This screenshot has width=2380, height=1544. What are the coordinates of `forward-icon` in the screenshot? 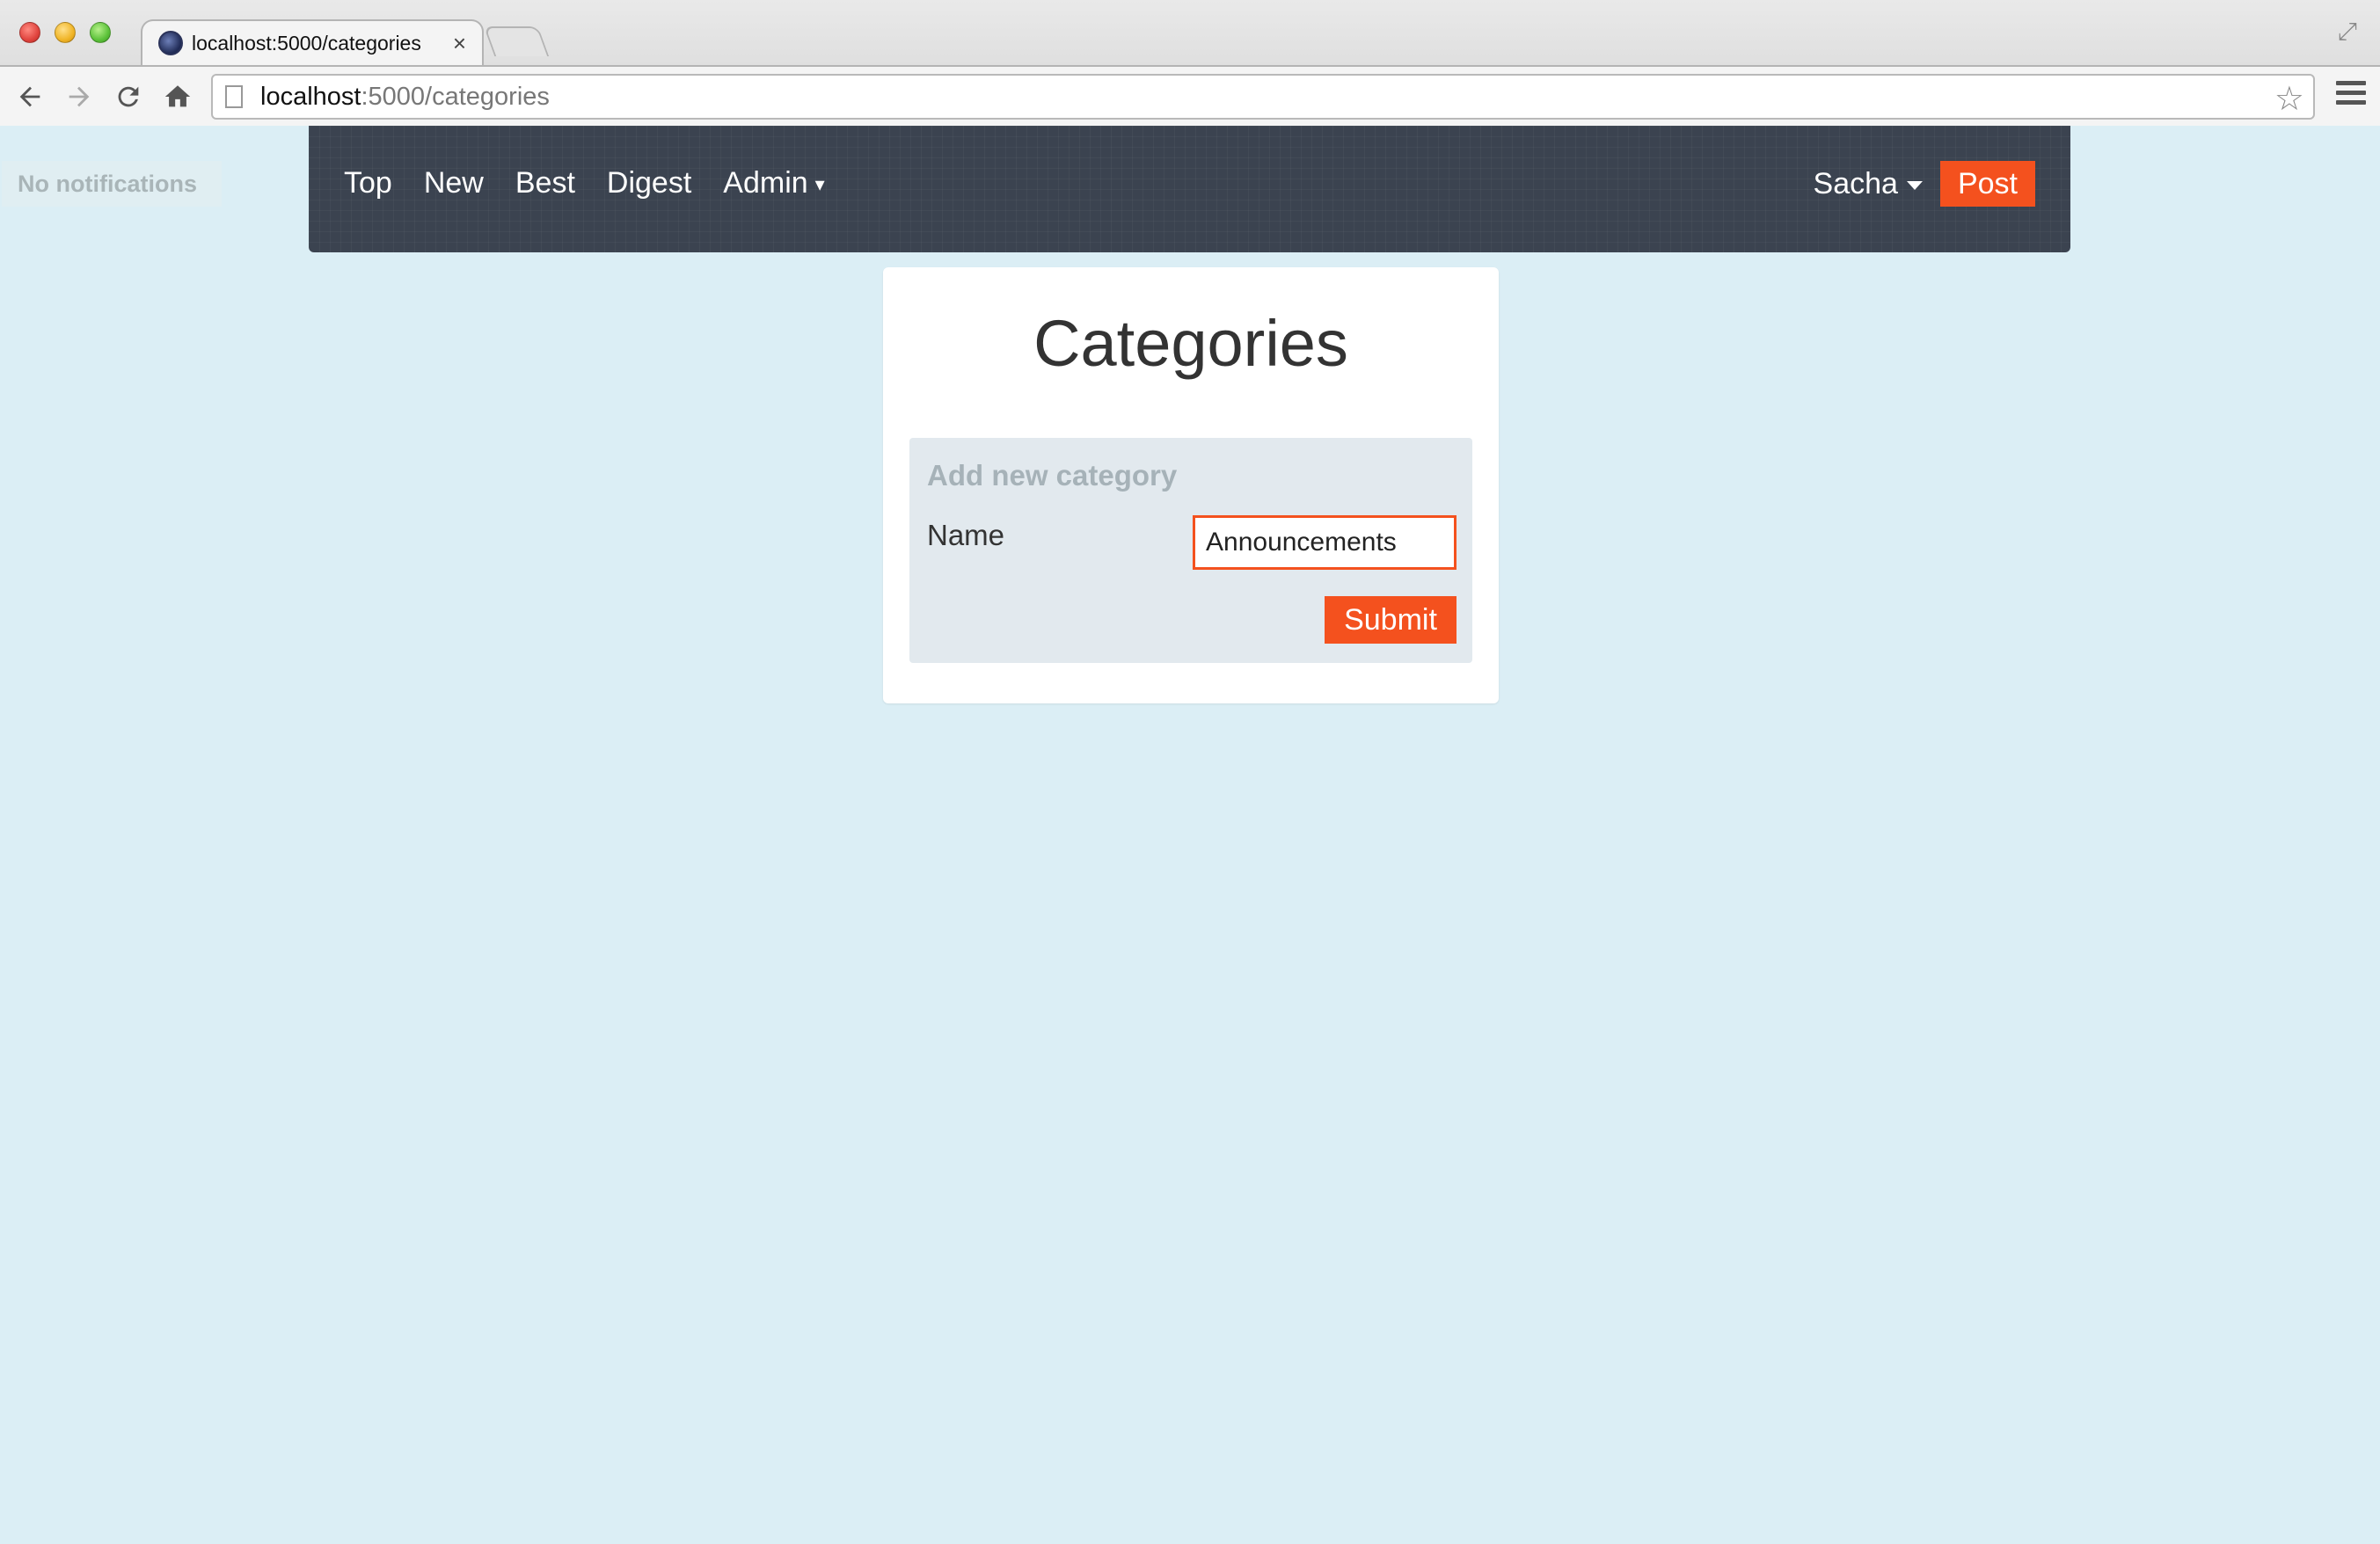 It's located at (79, 96).